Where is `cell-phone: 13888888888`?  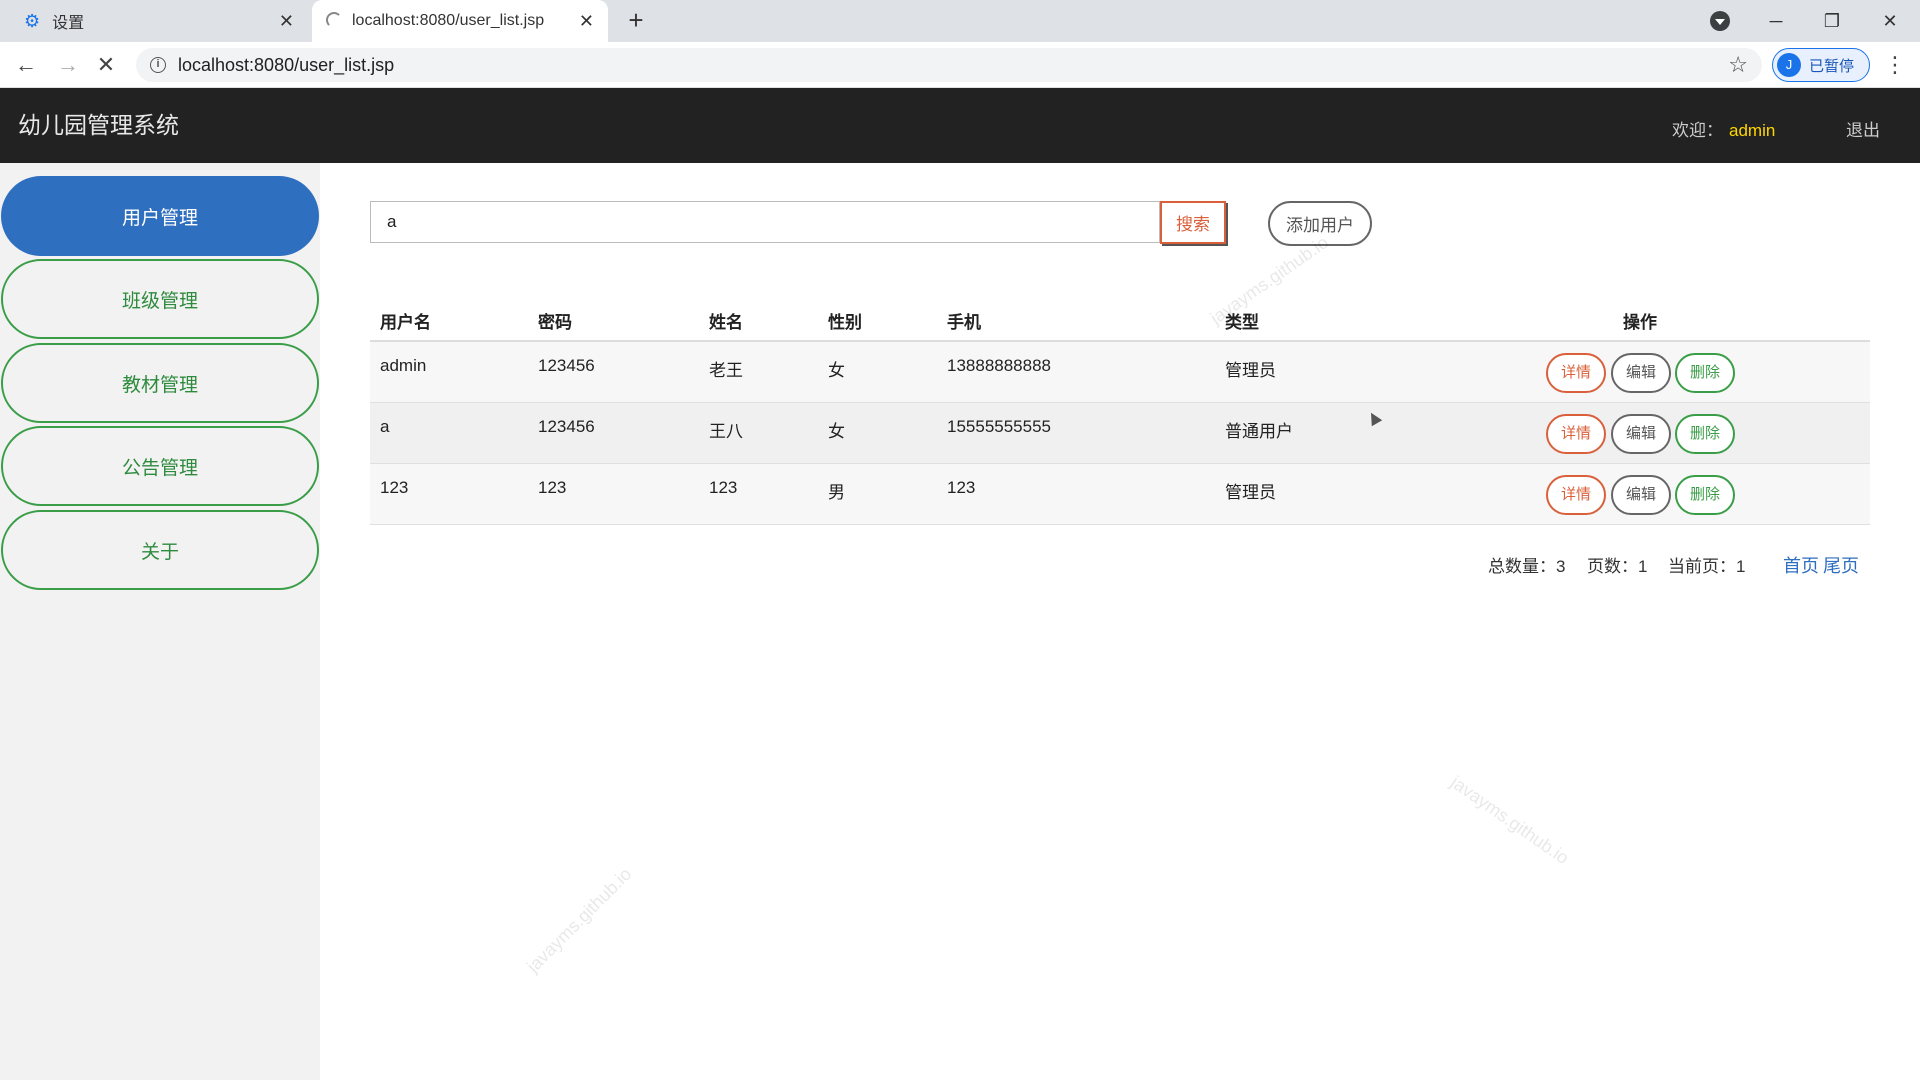
cell-phone: 13888888888 is located at coordinates (999, 365).